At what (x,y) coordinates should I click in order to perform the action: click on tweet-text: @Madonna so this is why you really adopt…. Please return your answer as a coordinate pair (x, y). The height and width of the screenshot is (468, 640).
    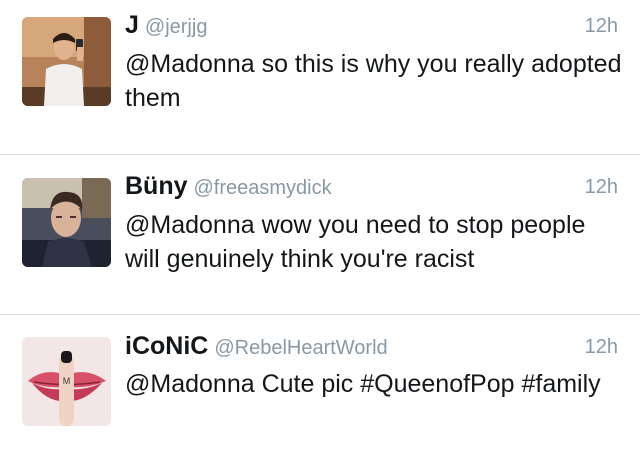
    Looking at the image, I should click on (373, 81).